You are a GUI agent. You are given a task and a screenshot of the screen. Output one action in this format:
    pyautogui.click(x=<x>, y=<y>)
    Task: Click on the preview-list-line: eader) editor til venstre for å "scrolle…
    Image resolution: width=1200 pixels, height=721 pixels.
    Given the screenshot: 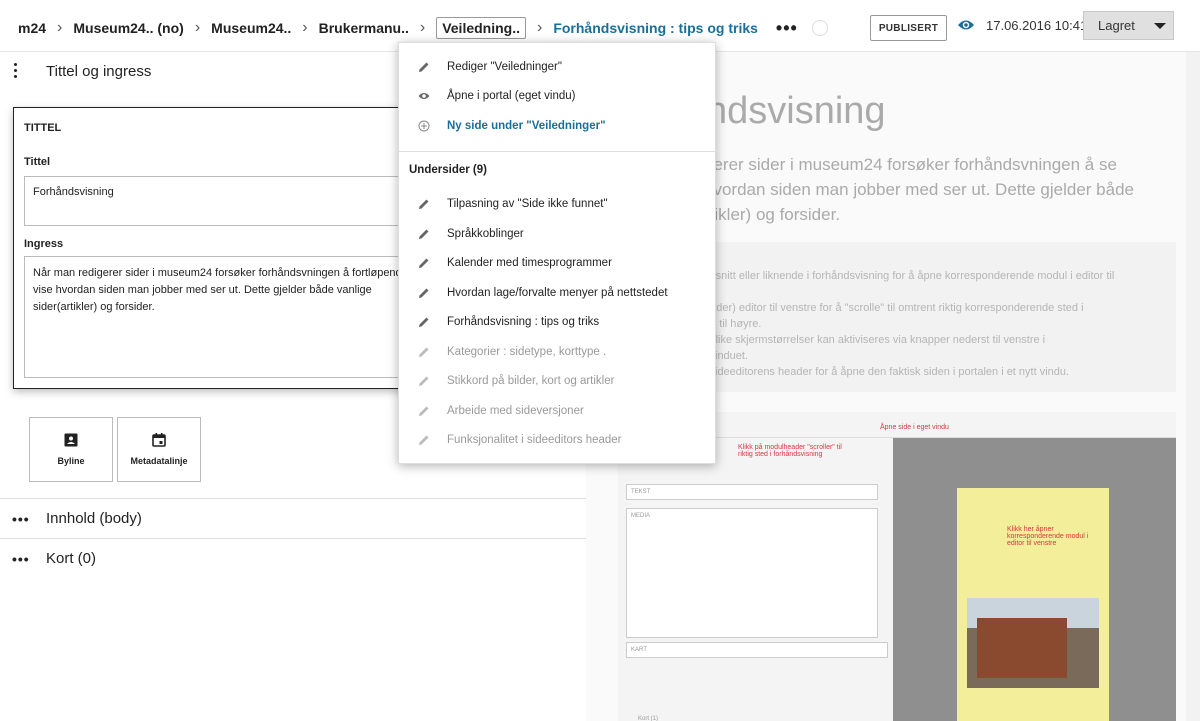 What is the action you would take?
    pyautogui.click(x=894, y=308)
    